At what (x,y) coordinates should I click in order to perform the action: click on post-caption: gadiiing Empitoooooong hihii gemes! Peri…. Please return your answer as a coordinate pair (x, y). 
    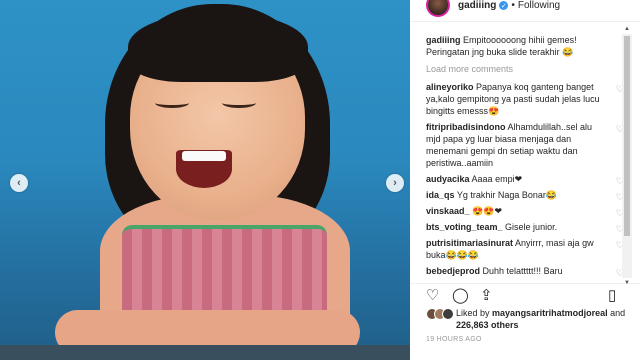
    Looking at the image, I should click on (527, 46).